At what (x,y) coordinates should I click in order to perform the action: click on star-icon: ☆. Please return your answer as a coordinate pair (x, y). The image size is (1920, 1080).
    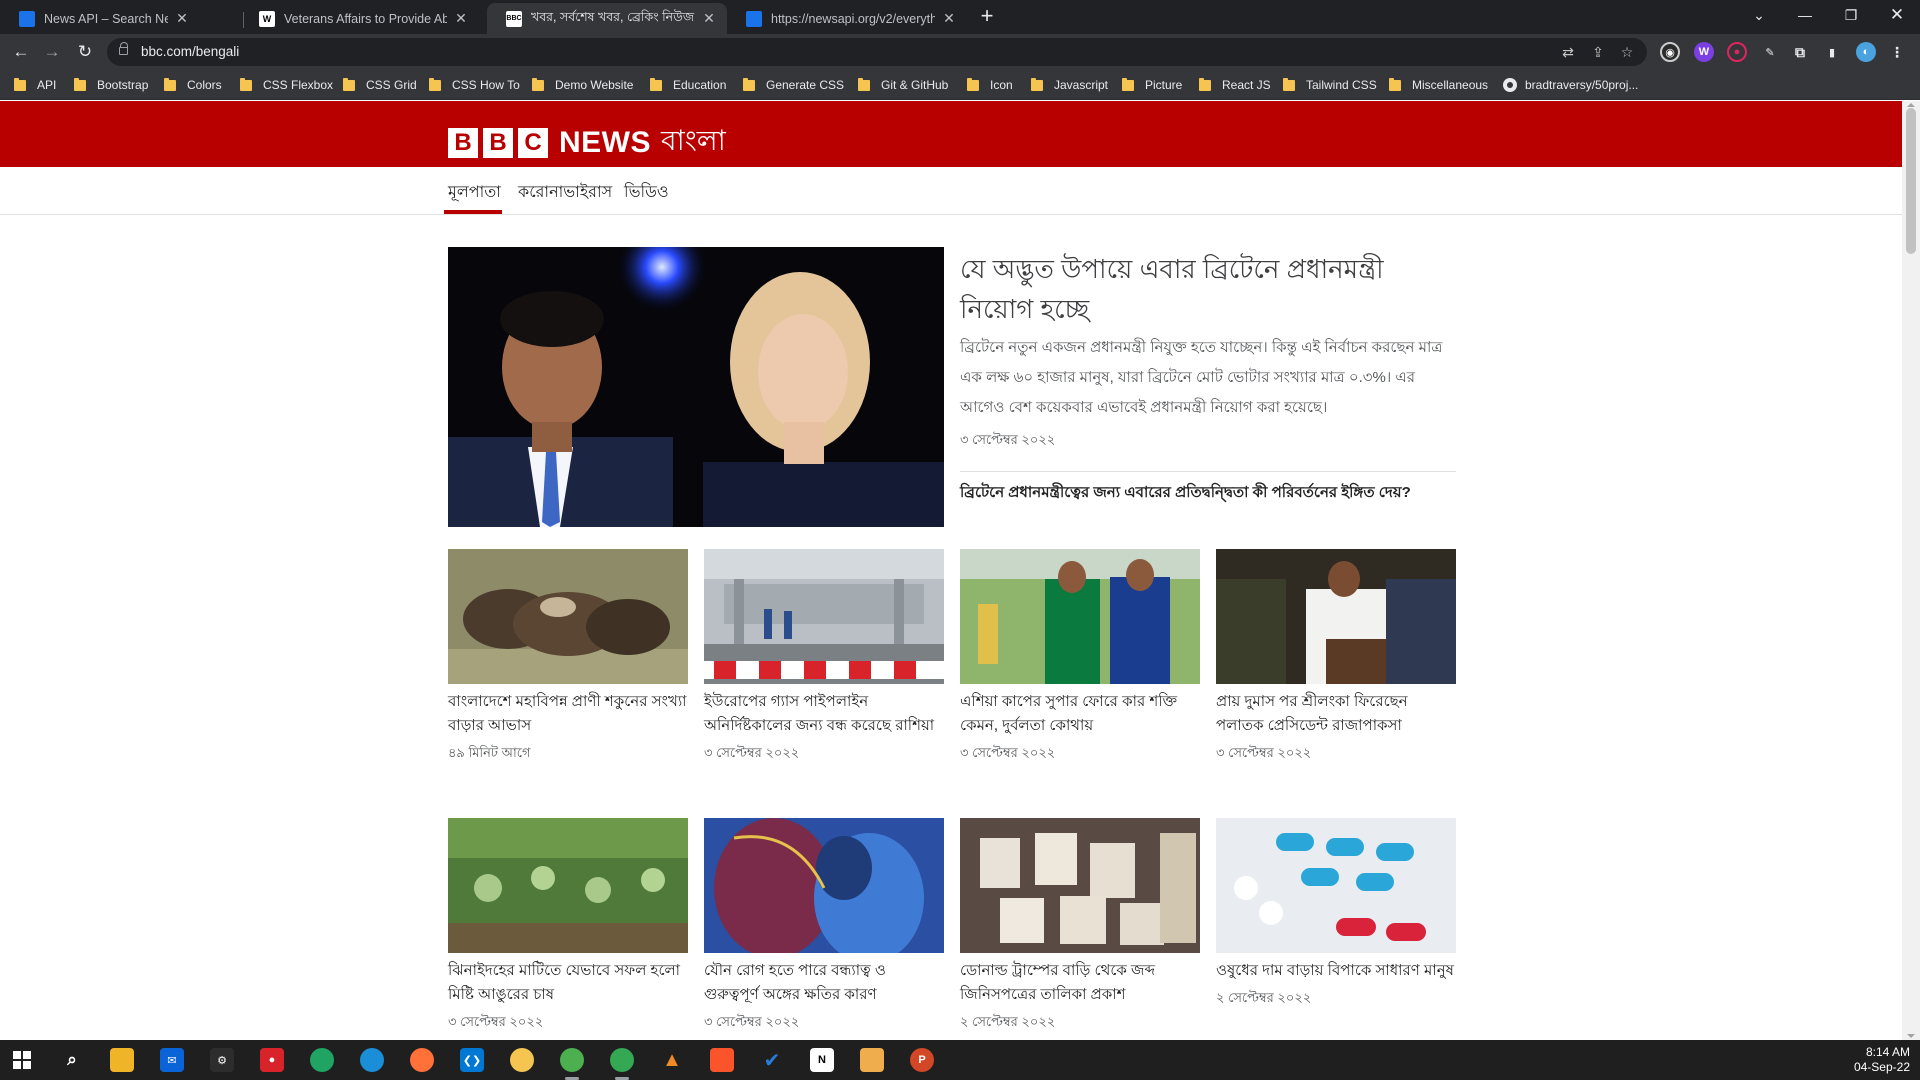
    Looking at the image, I should click on (1627, 52).